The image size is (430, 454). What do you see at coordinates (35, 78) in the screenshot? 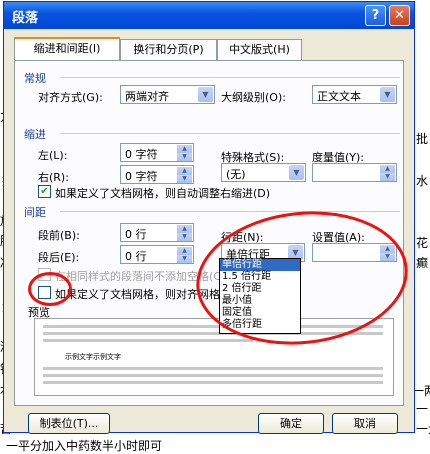
I see `section-general: 常规` at bounding box center [35, 78].